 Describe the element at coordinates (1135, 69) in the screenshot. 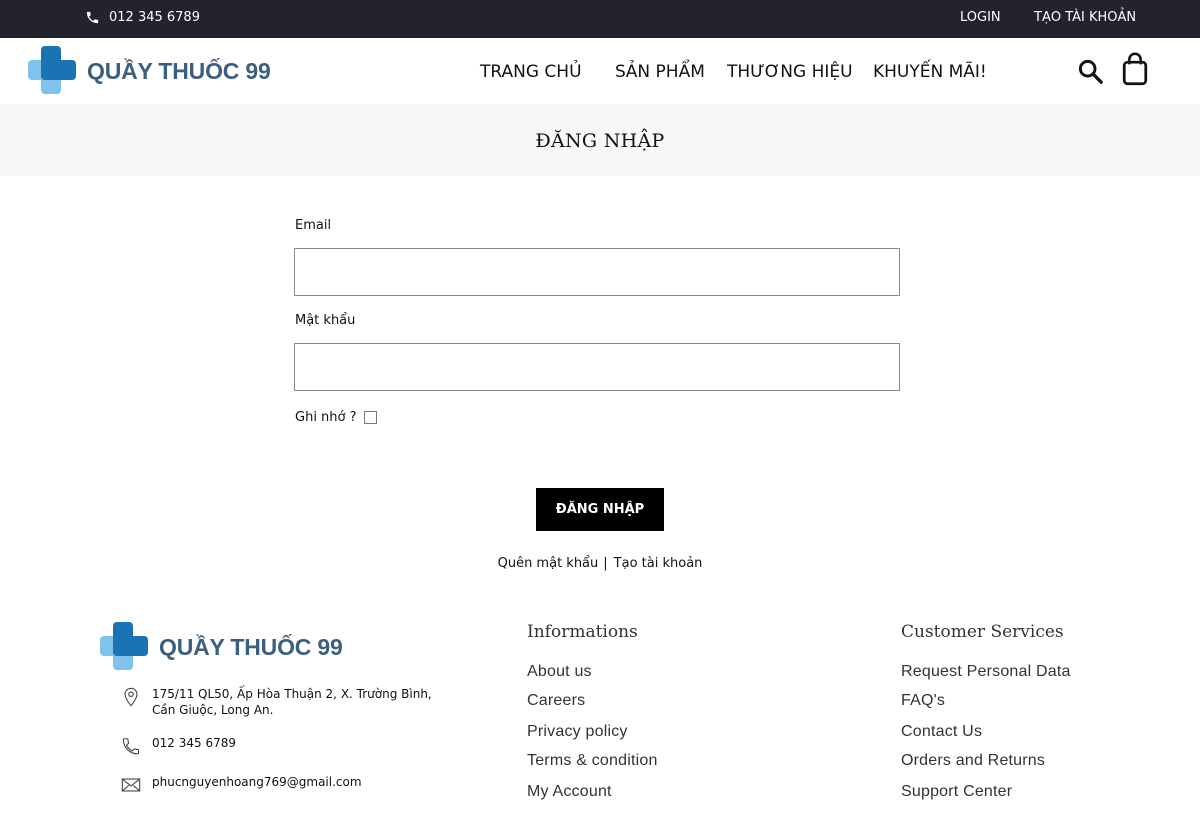

I see `shopping-bag-icon` at that location.